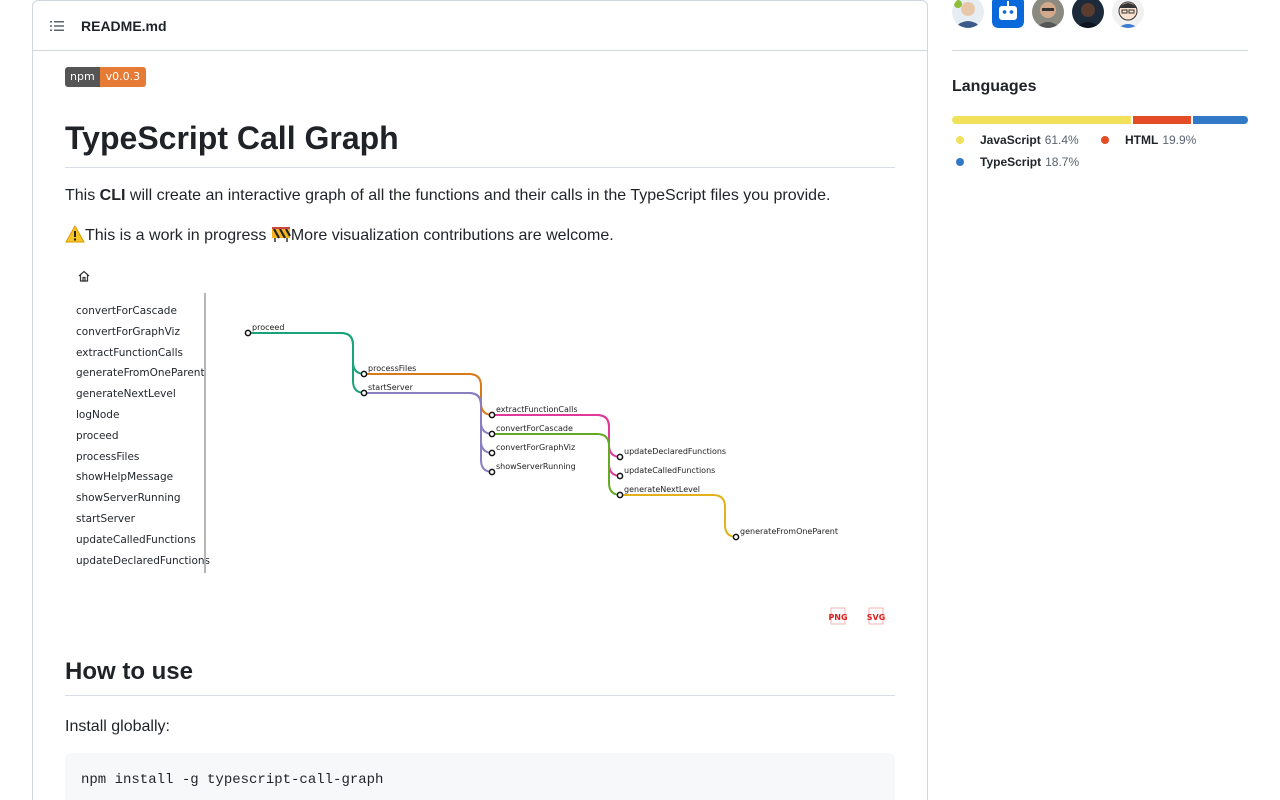 The width and height of the screenshot is (1280, 800). I want to click on badge-version: v0.0.3, so click(123, 77).